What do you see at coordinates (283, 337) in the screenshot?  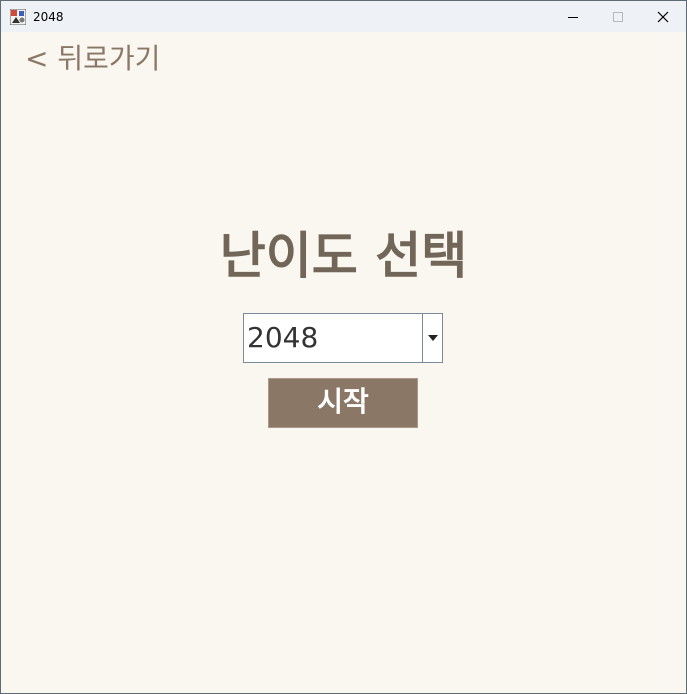 I see `difficulty-select-value: 2048` at bounding box center [283, 337].